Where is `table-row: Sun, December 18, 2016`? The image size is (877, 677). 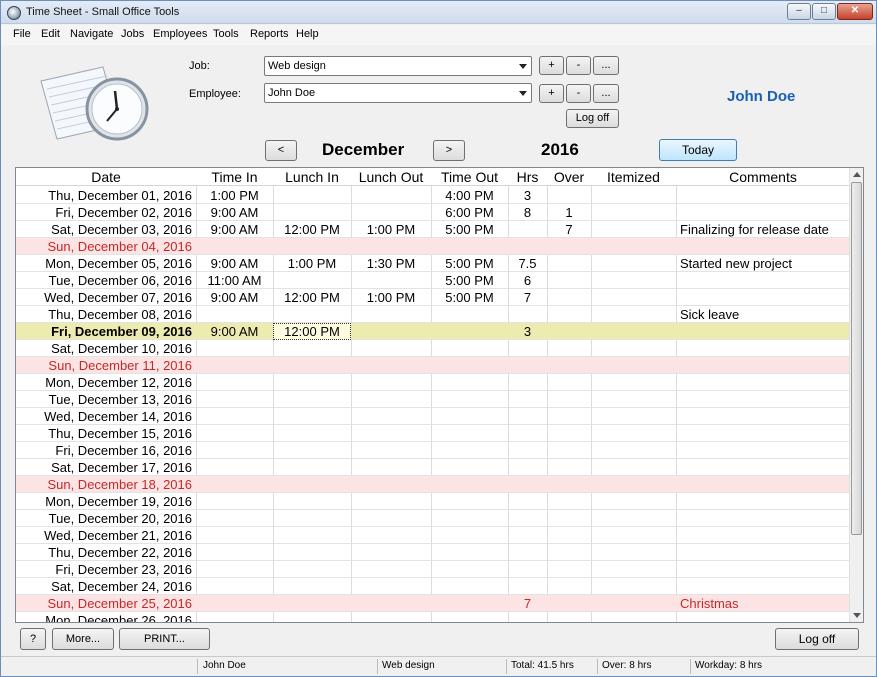 table-row: Sun, December 18, 2016 is located at coordinates (433, 484).